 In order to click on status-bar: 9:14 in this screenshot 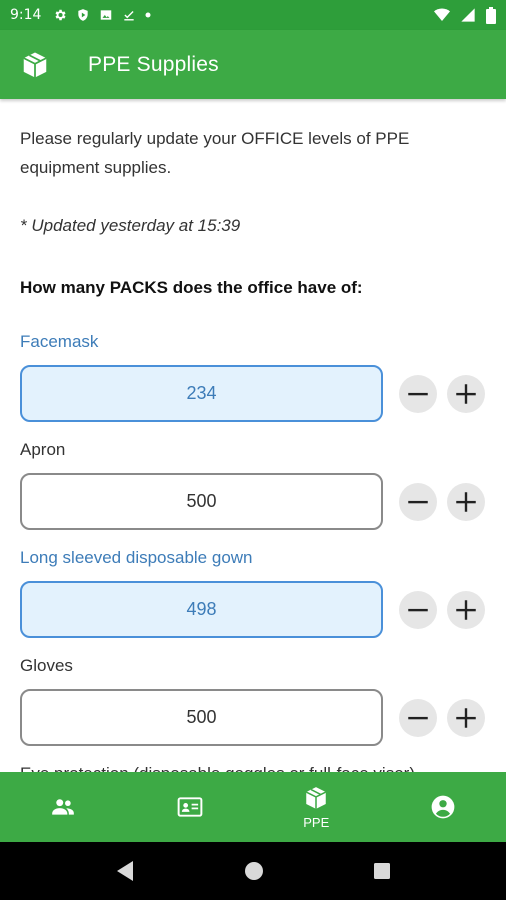, I will do `click(253, 15)`.